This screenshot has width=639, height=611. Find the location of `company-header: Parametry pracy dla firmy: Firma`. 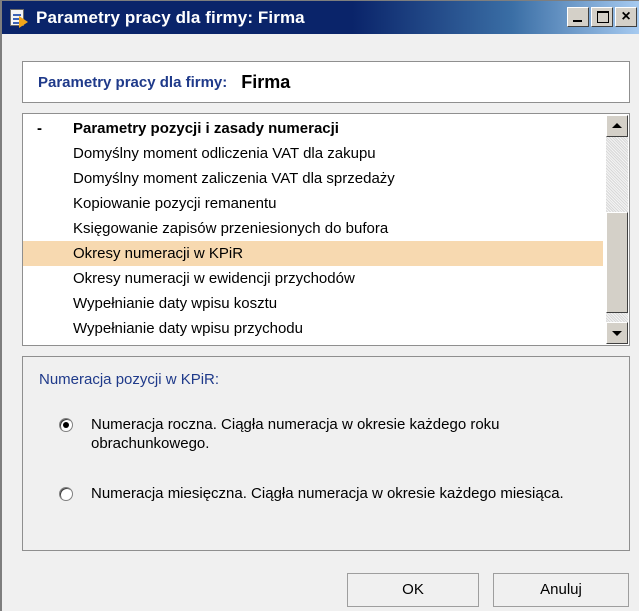

company-header: Parametry pracy dla firmy: Firma is located at coordinates (326, 82).